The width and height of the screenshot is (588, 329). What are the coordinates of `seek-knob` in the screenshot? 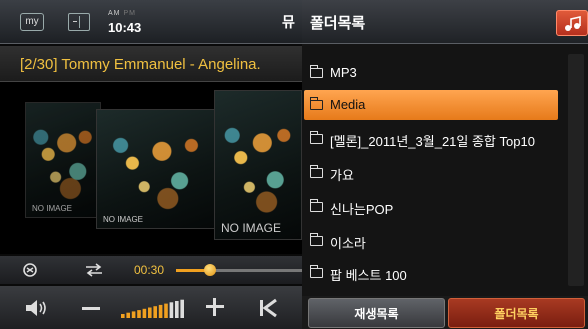 It's located at (210, 270).